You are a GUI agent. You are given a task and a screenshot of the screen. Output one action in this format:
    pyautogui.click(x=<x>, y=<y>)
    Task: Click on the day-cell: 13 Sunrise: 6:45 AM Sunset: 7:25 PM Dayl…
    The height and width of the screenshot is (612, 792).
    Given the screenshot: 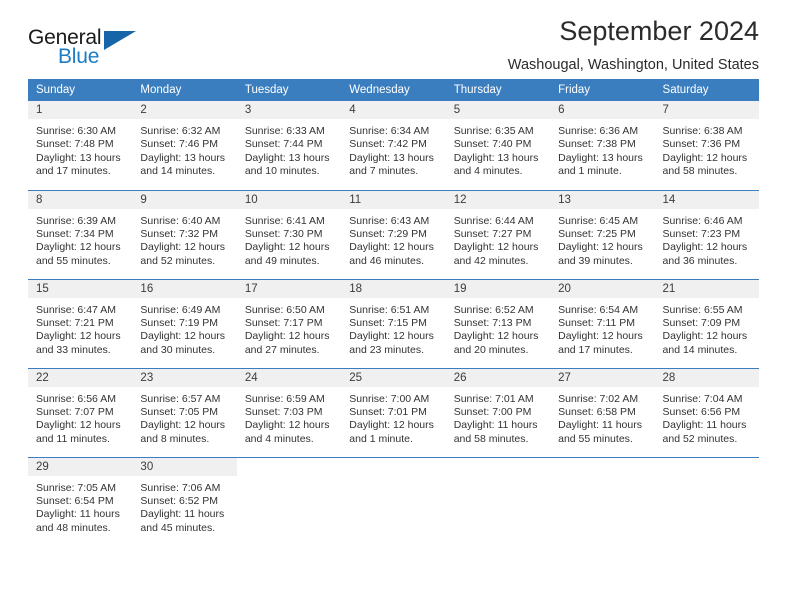 What is the action you would take?
    pyautogui.click(x=602, y=234)
    